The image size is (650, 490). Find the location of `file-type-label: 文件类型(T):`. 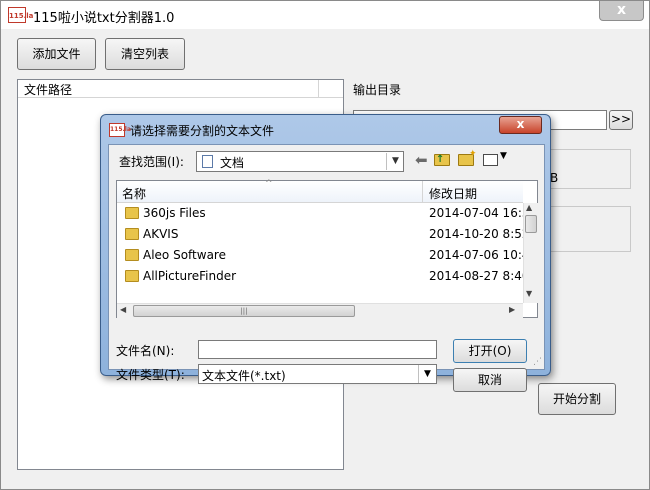

file-type-label: 文件类型(T): is located at coordinates (150, 375).